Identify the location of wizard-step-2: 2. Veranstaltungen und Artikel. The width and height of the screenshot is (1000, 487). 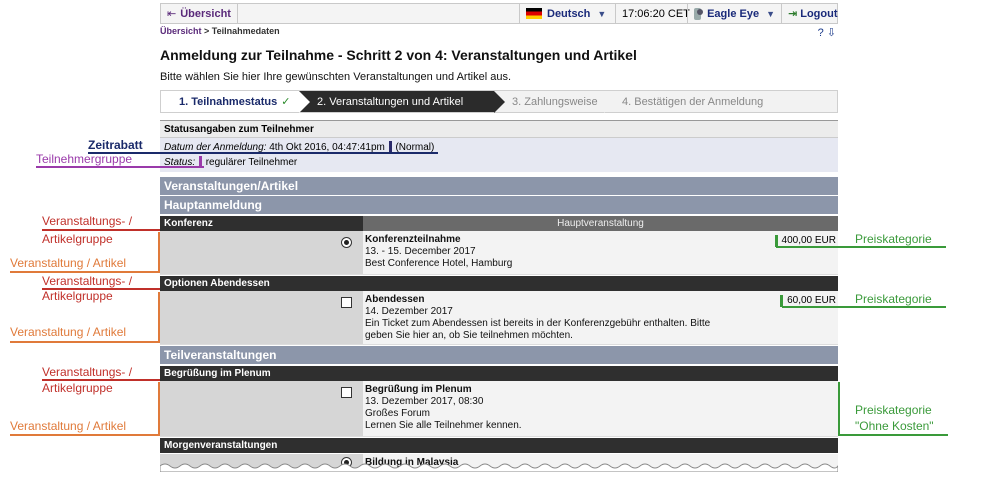
(402, 102).